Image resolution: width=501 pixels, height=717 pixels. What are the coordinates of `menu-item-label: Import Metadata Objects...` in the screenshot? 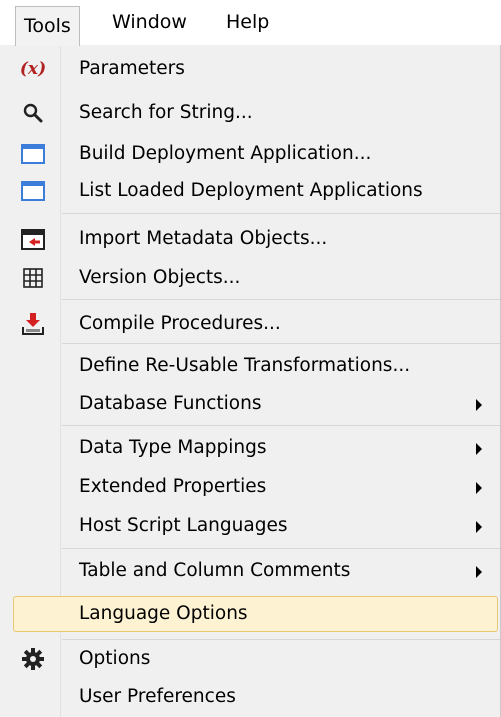 It's located at (203, 238).